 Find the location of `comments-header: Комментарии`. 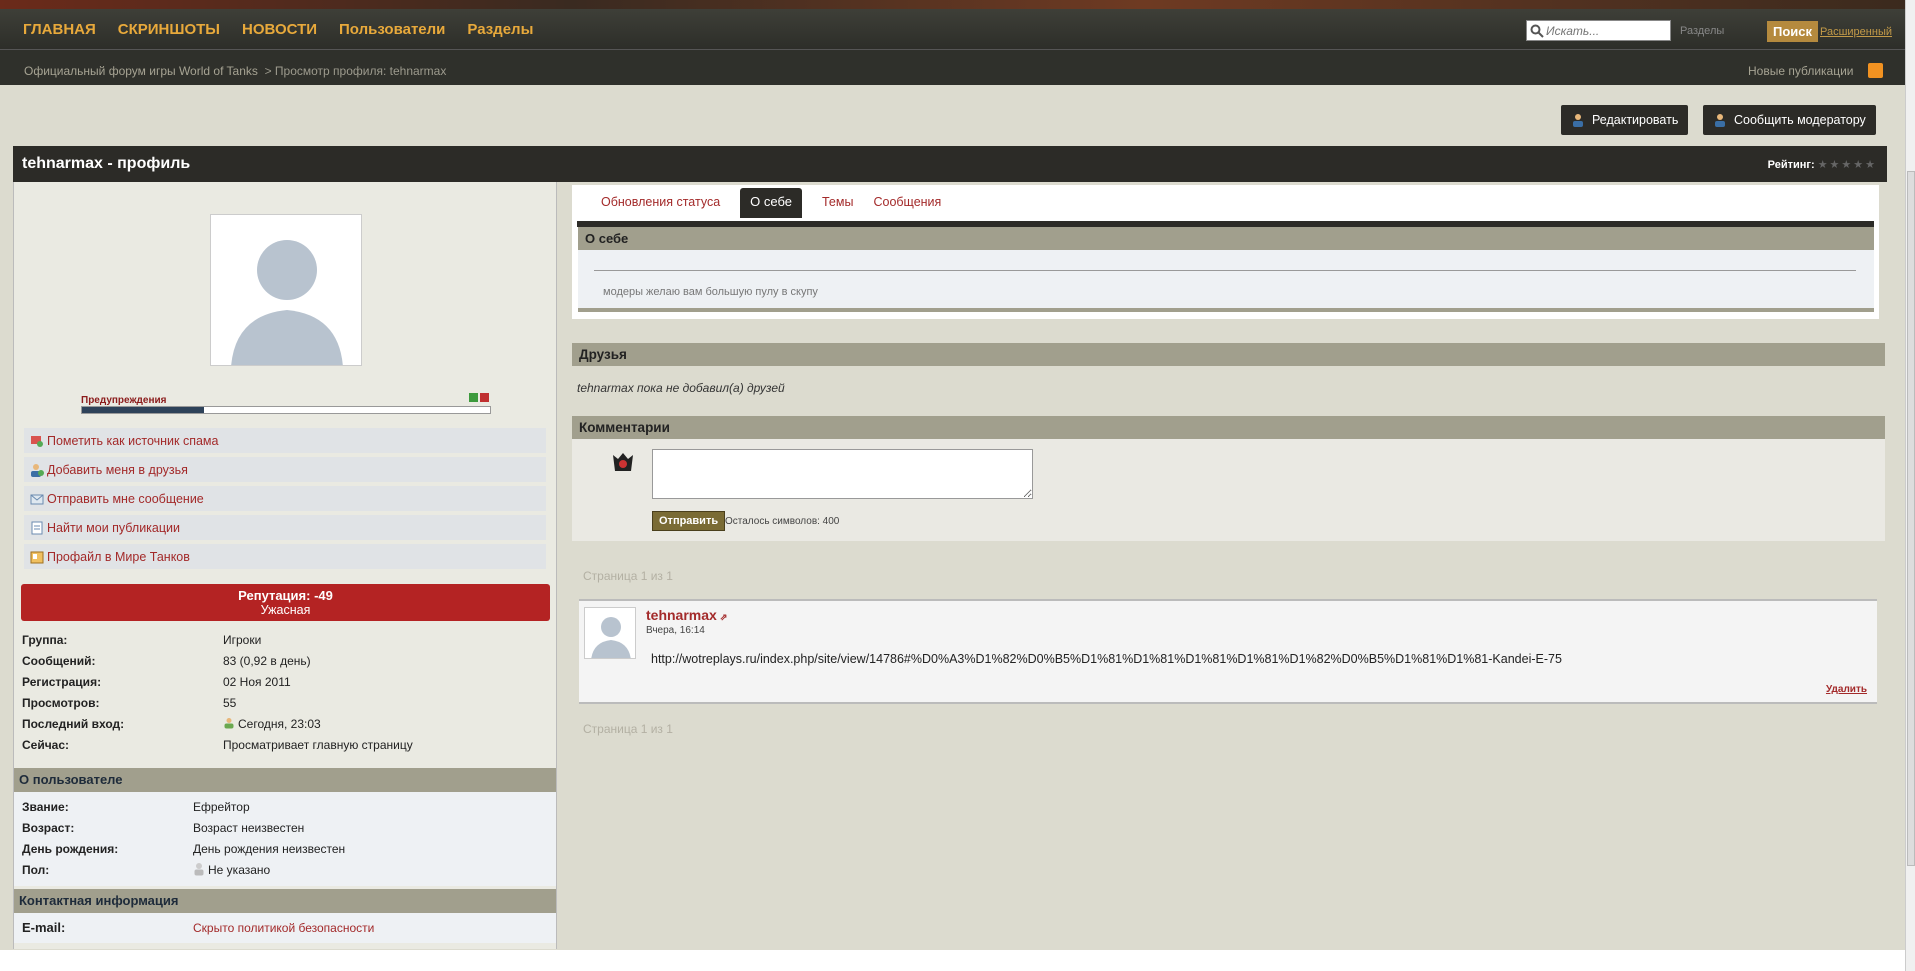

comments-header: Комментарии is located at coordinates (1228, 427).